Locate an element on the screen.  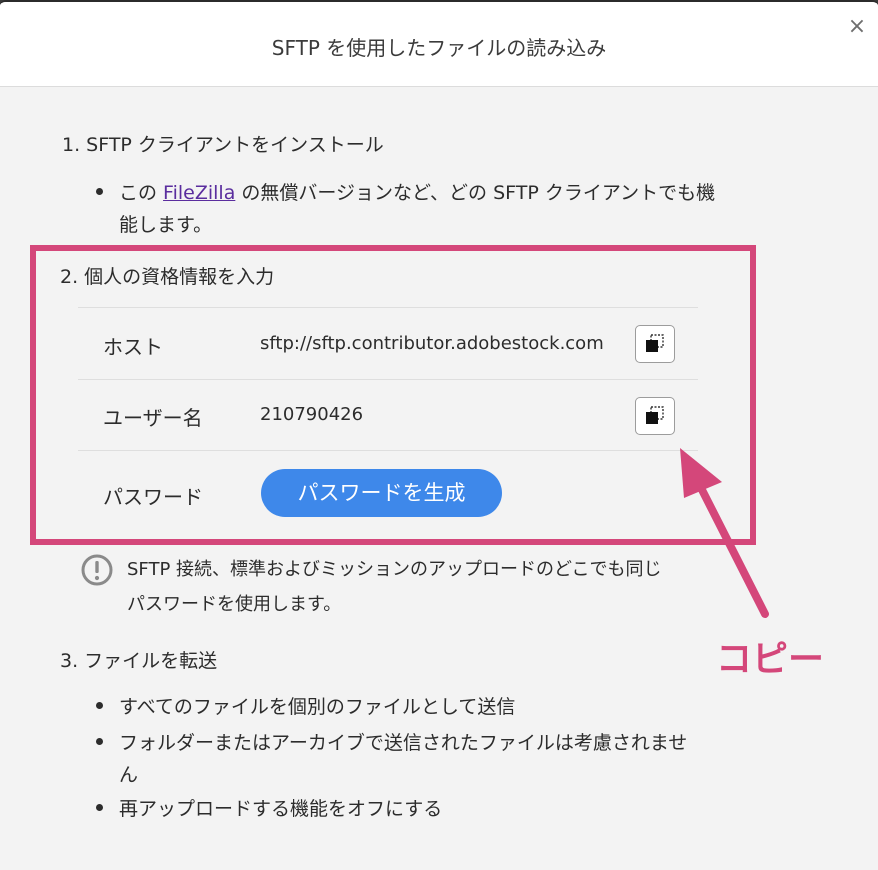
list-item: 再アップロードする機能をオフにする is located at coordinates (281, 809).